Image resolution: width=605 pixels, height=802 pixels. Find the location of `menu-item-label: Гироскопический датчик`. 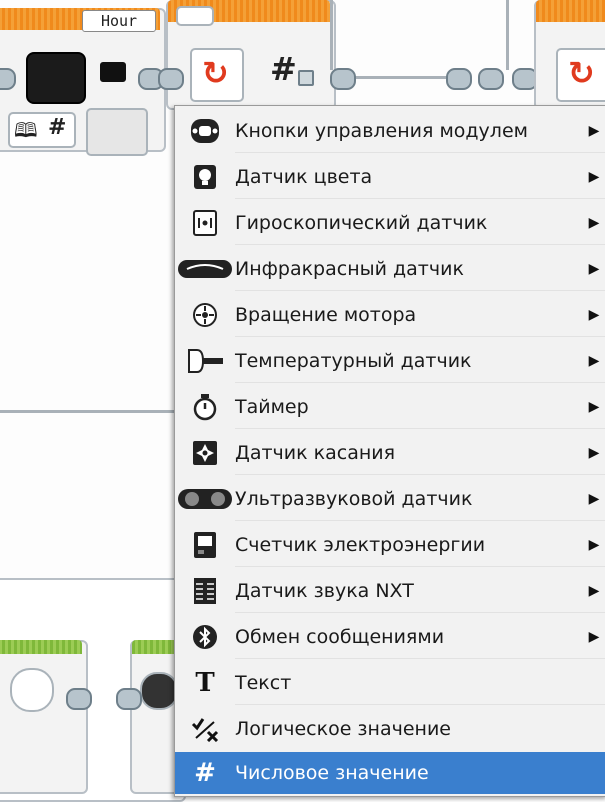

menu-item-label: Гироскопический датчик is located at coordinates (361, 222).